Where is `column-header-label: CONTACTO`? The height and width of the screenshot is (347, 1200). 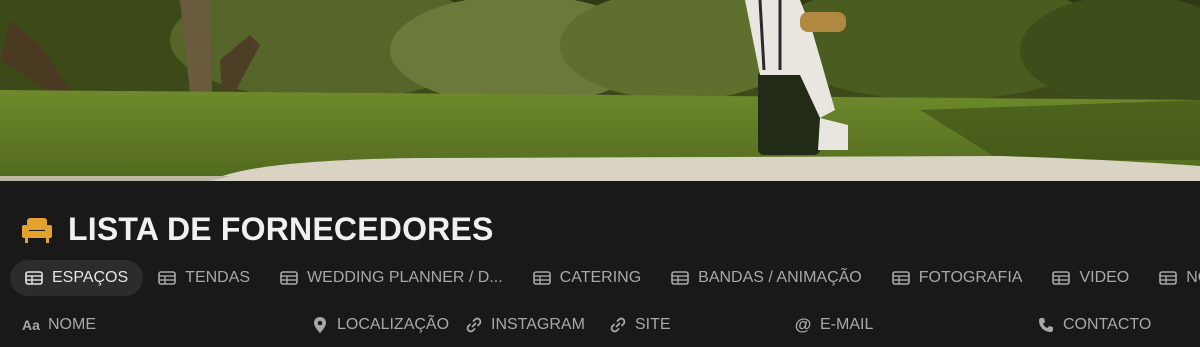
column-header-label: CONTACTO is located at coordinates (1107, 324).